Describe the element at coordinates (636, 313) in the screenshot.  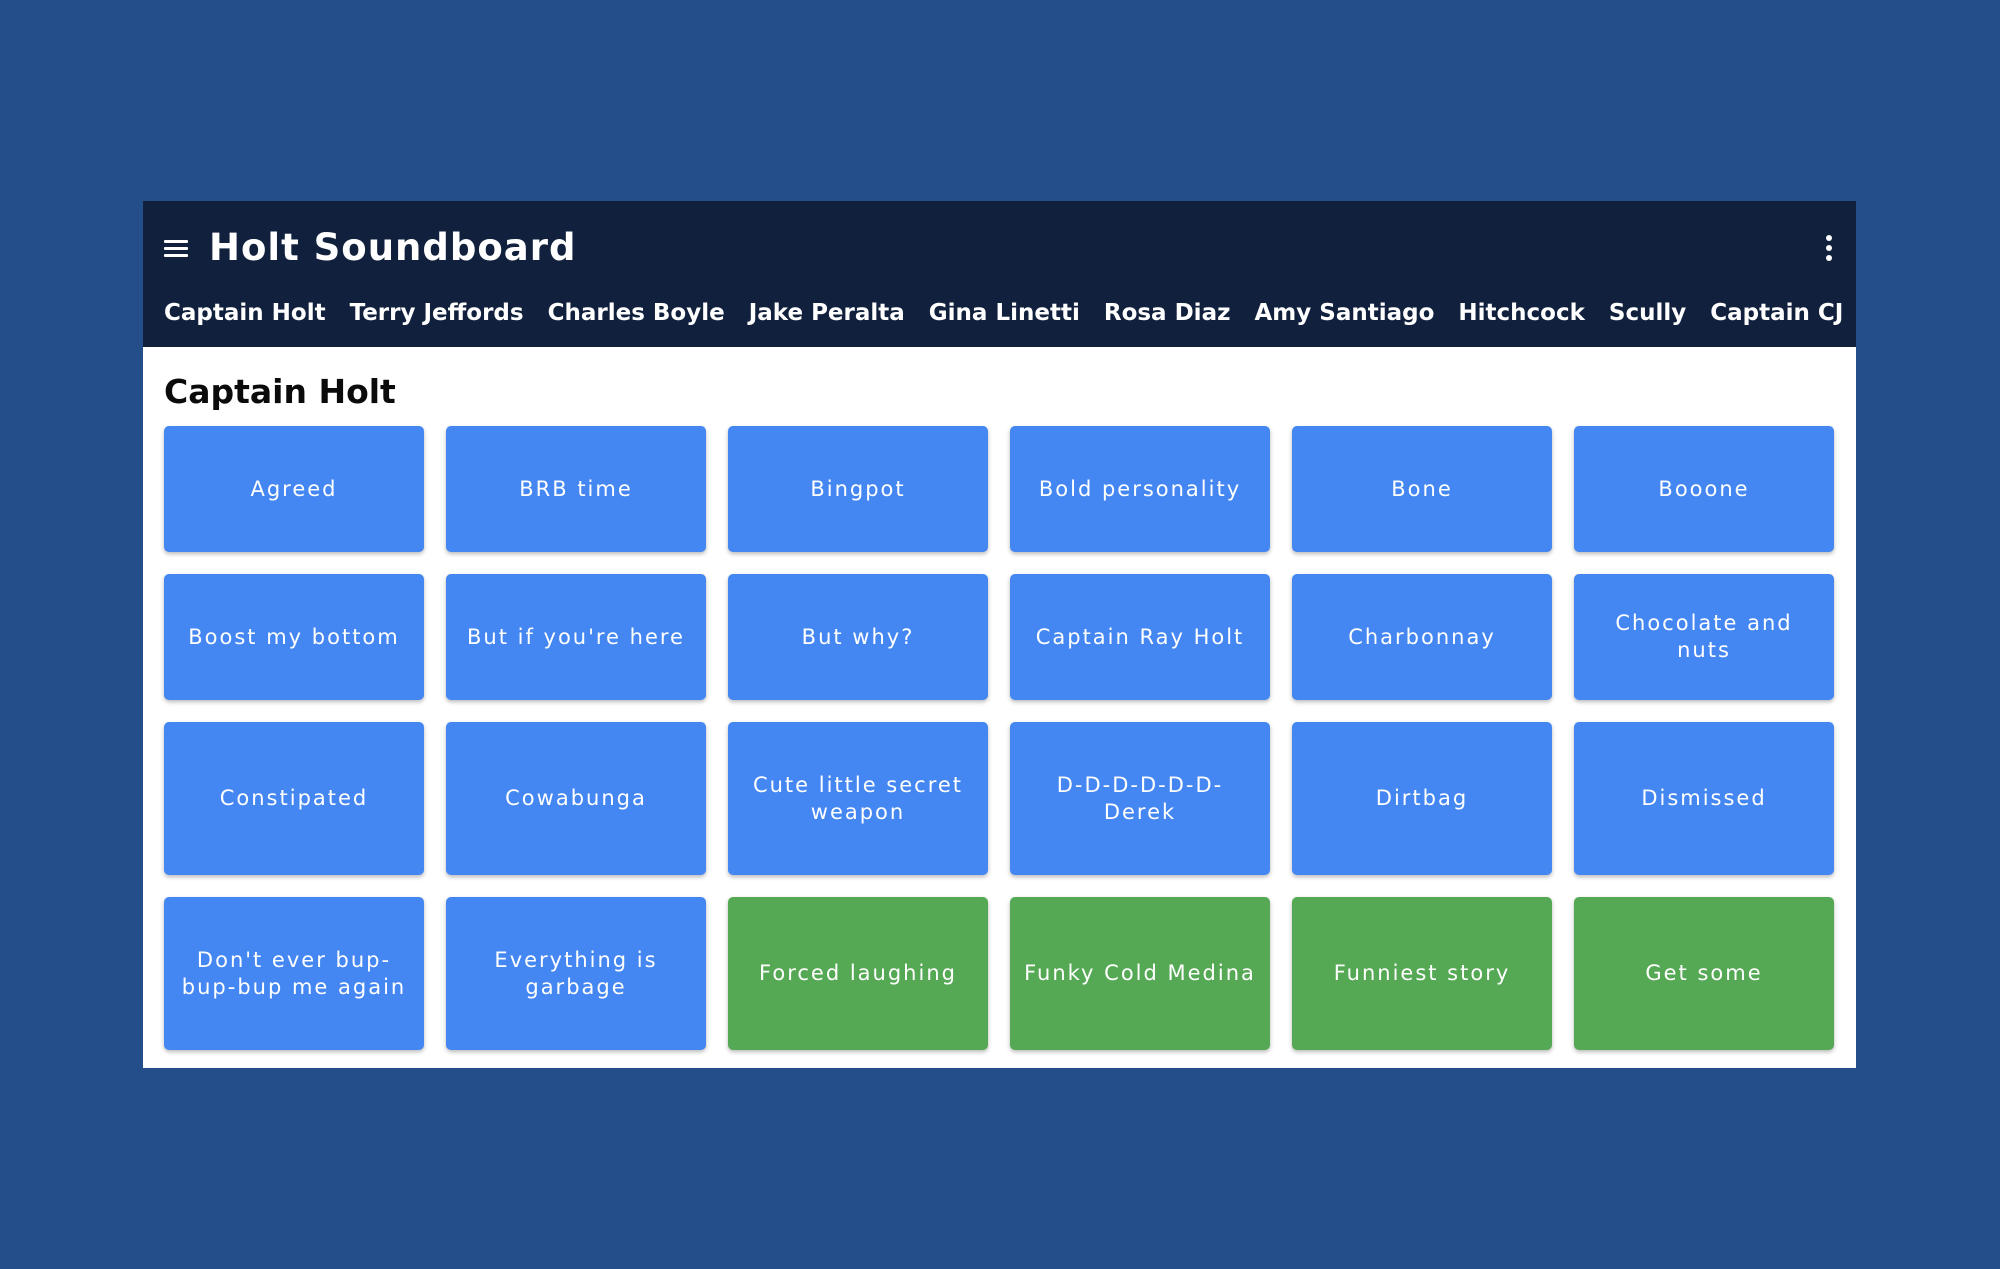
I see `tab-charles-boyle: Charles Boyle` at that location.